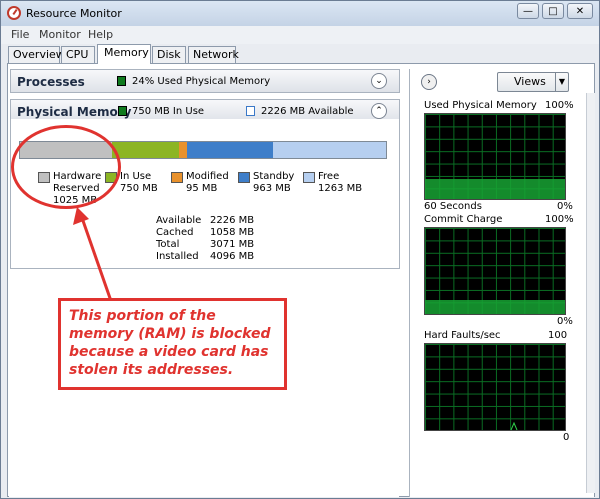 The height and width of the screenshot is (499, 600). Describe the element at coordinates (145, 150) in the screenshot. I see `memory-bar-in-use` at that location.